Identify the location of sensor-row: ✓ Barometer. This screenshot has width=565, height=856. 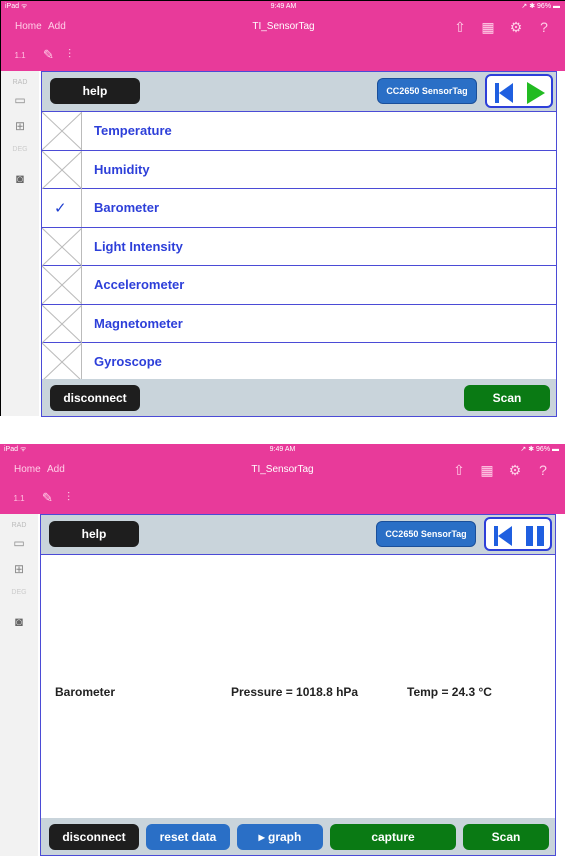
(299, 208).